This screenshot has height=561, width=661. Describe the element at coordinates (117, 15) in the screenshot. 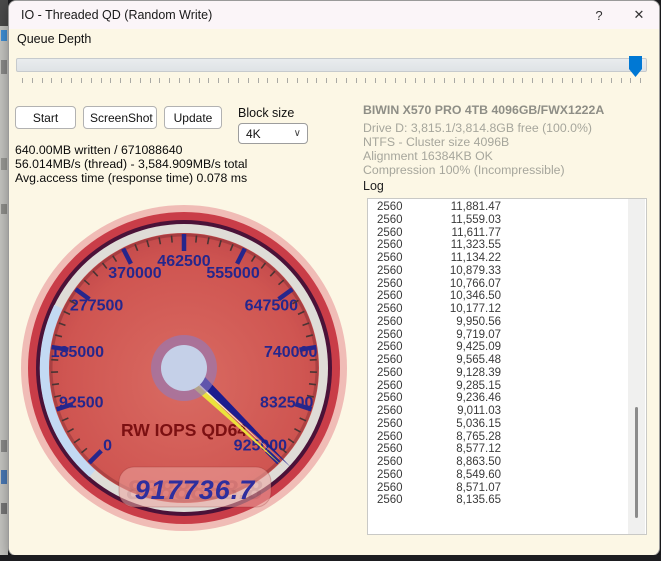

I see `window-title: IO - Threaded QD (Random Write)` at that location.